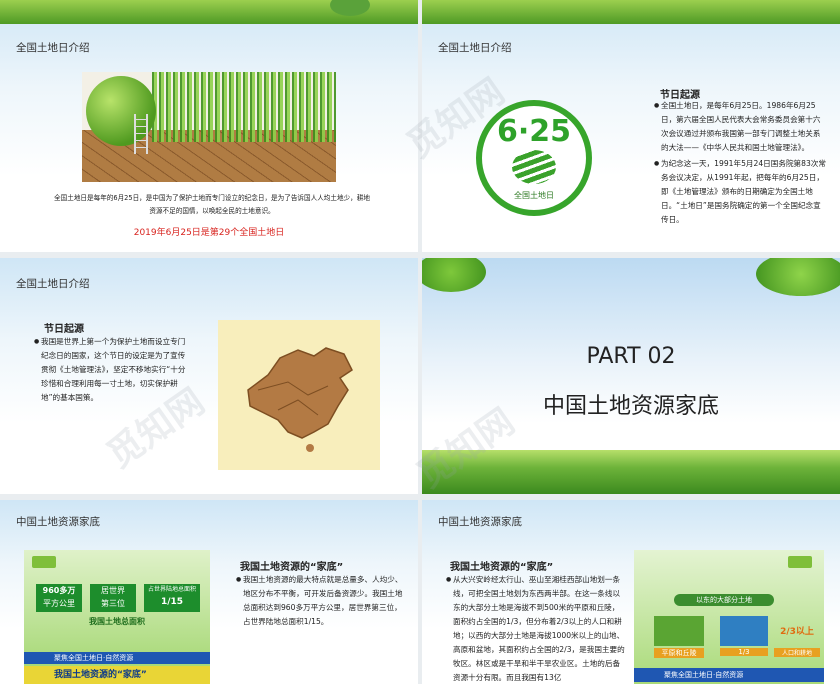  What do you see at coordinates (59, 590) in the screenshot?
I see `stat-value: 960多万` at bounding box center [59, 590].